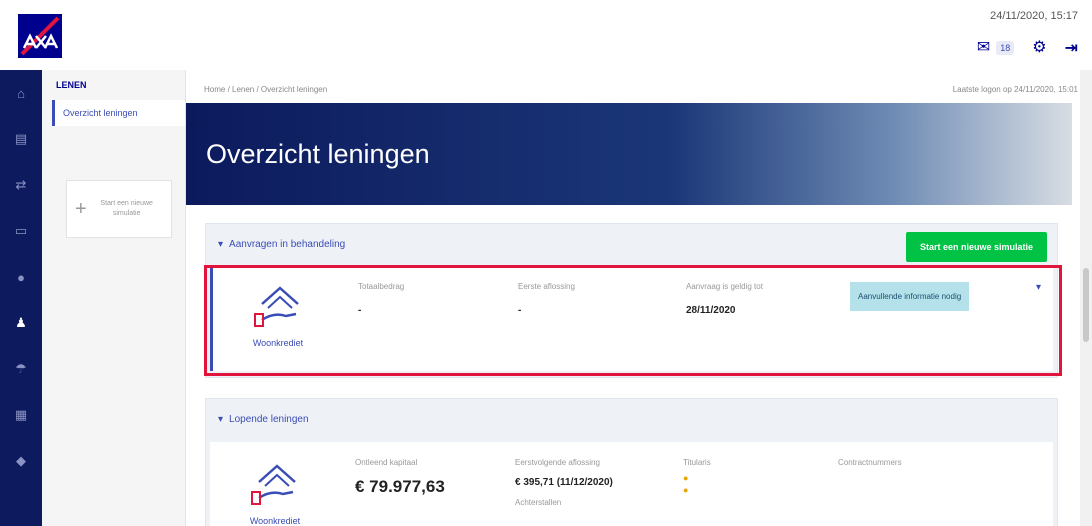 The height and width of the screenshot is (526, 1092). Describe the element at coordinates (21, 231) in the screenshot. I see `card-icon: ▭` at that location.